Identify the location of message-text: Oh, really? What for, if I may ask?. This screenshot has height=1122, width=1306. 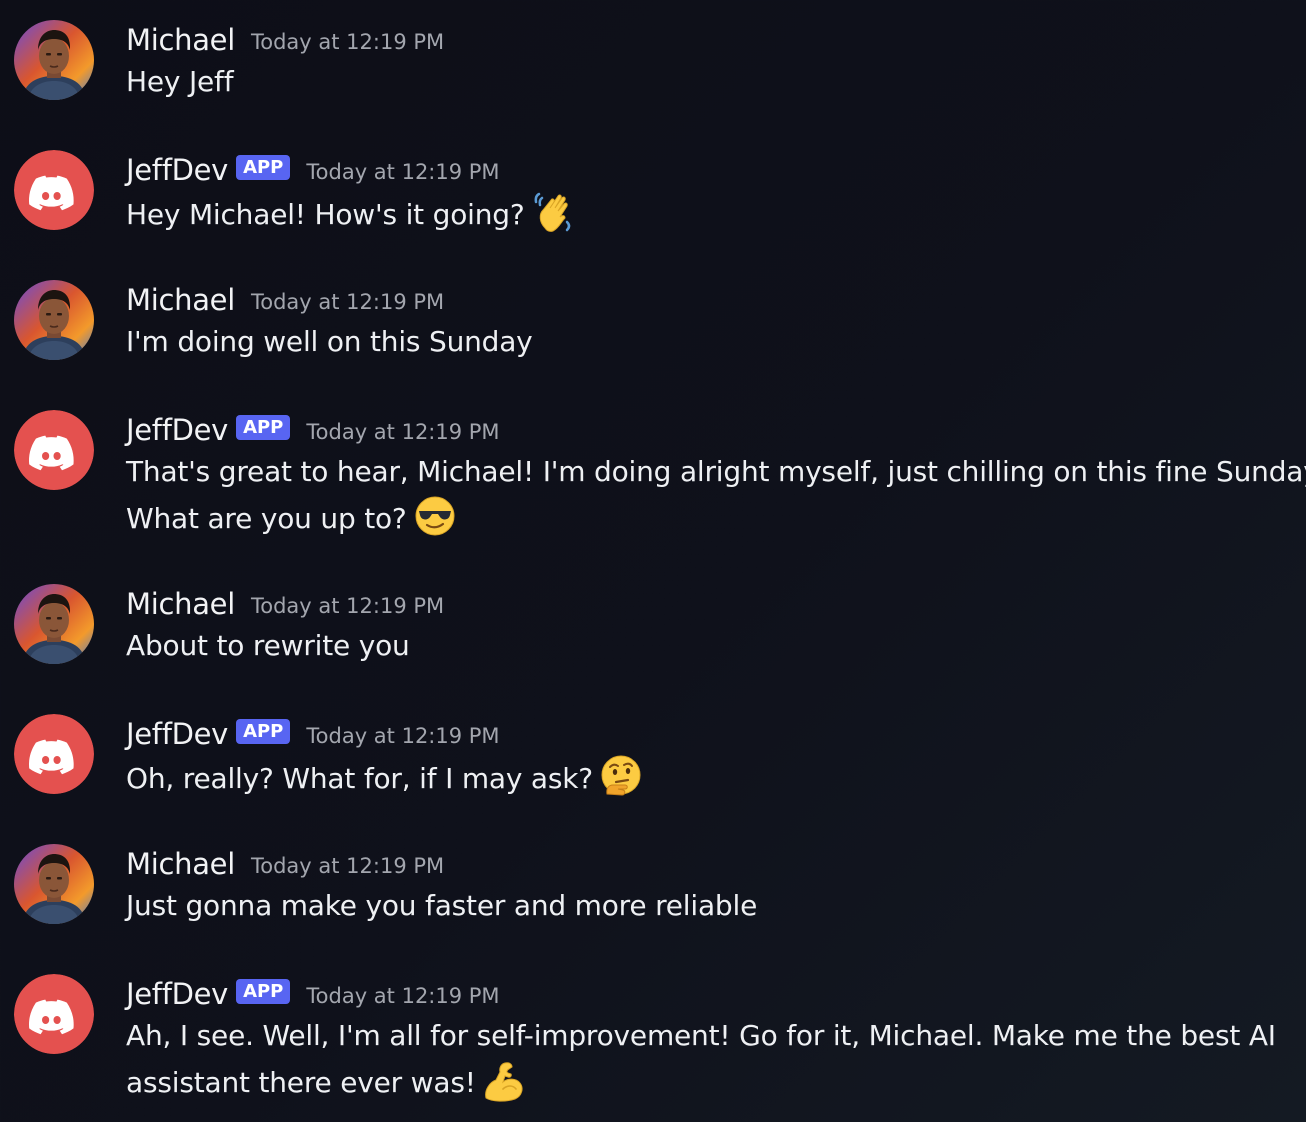
(359, 778).